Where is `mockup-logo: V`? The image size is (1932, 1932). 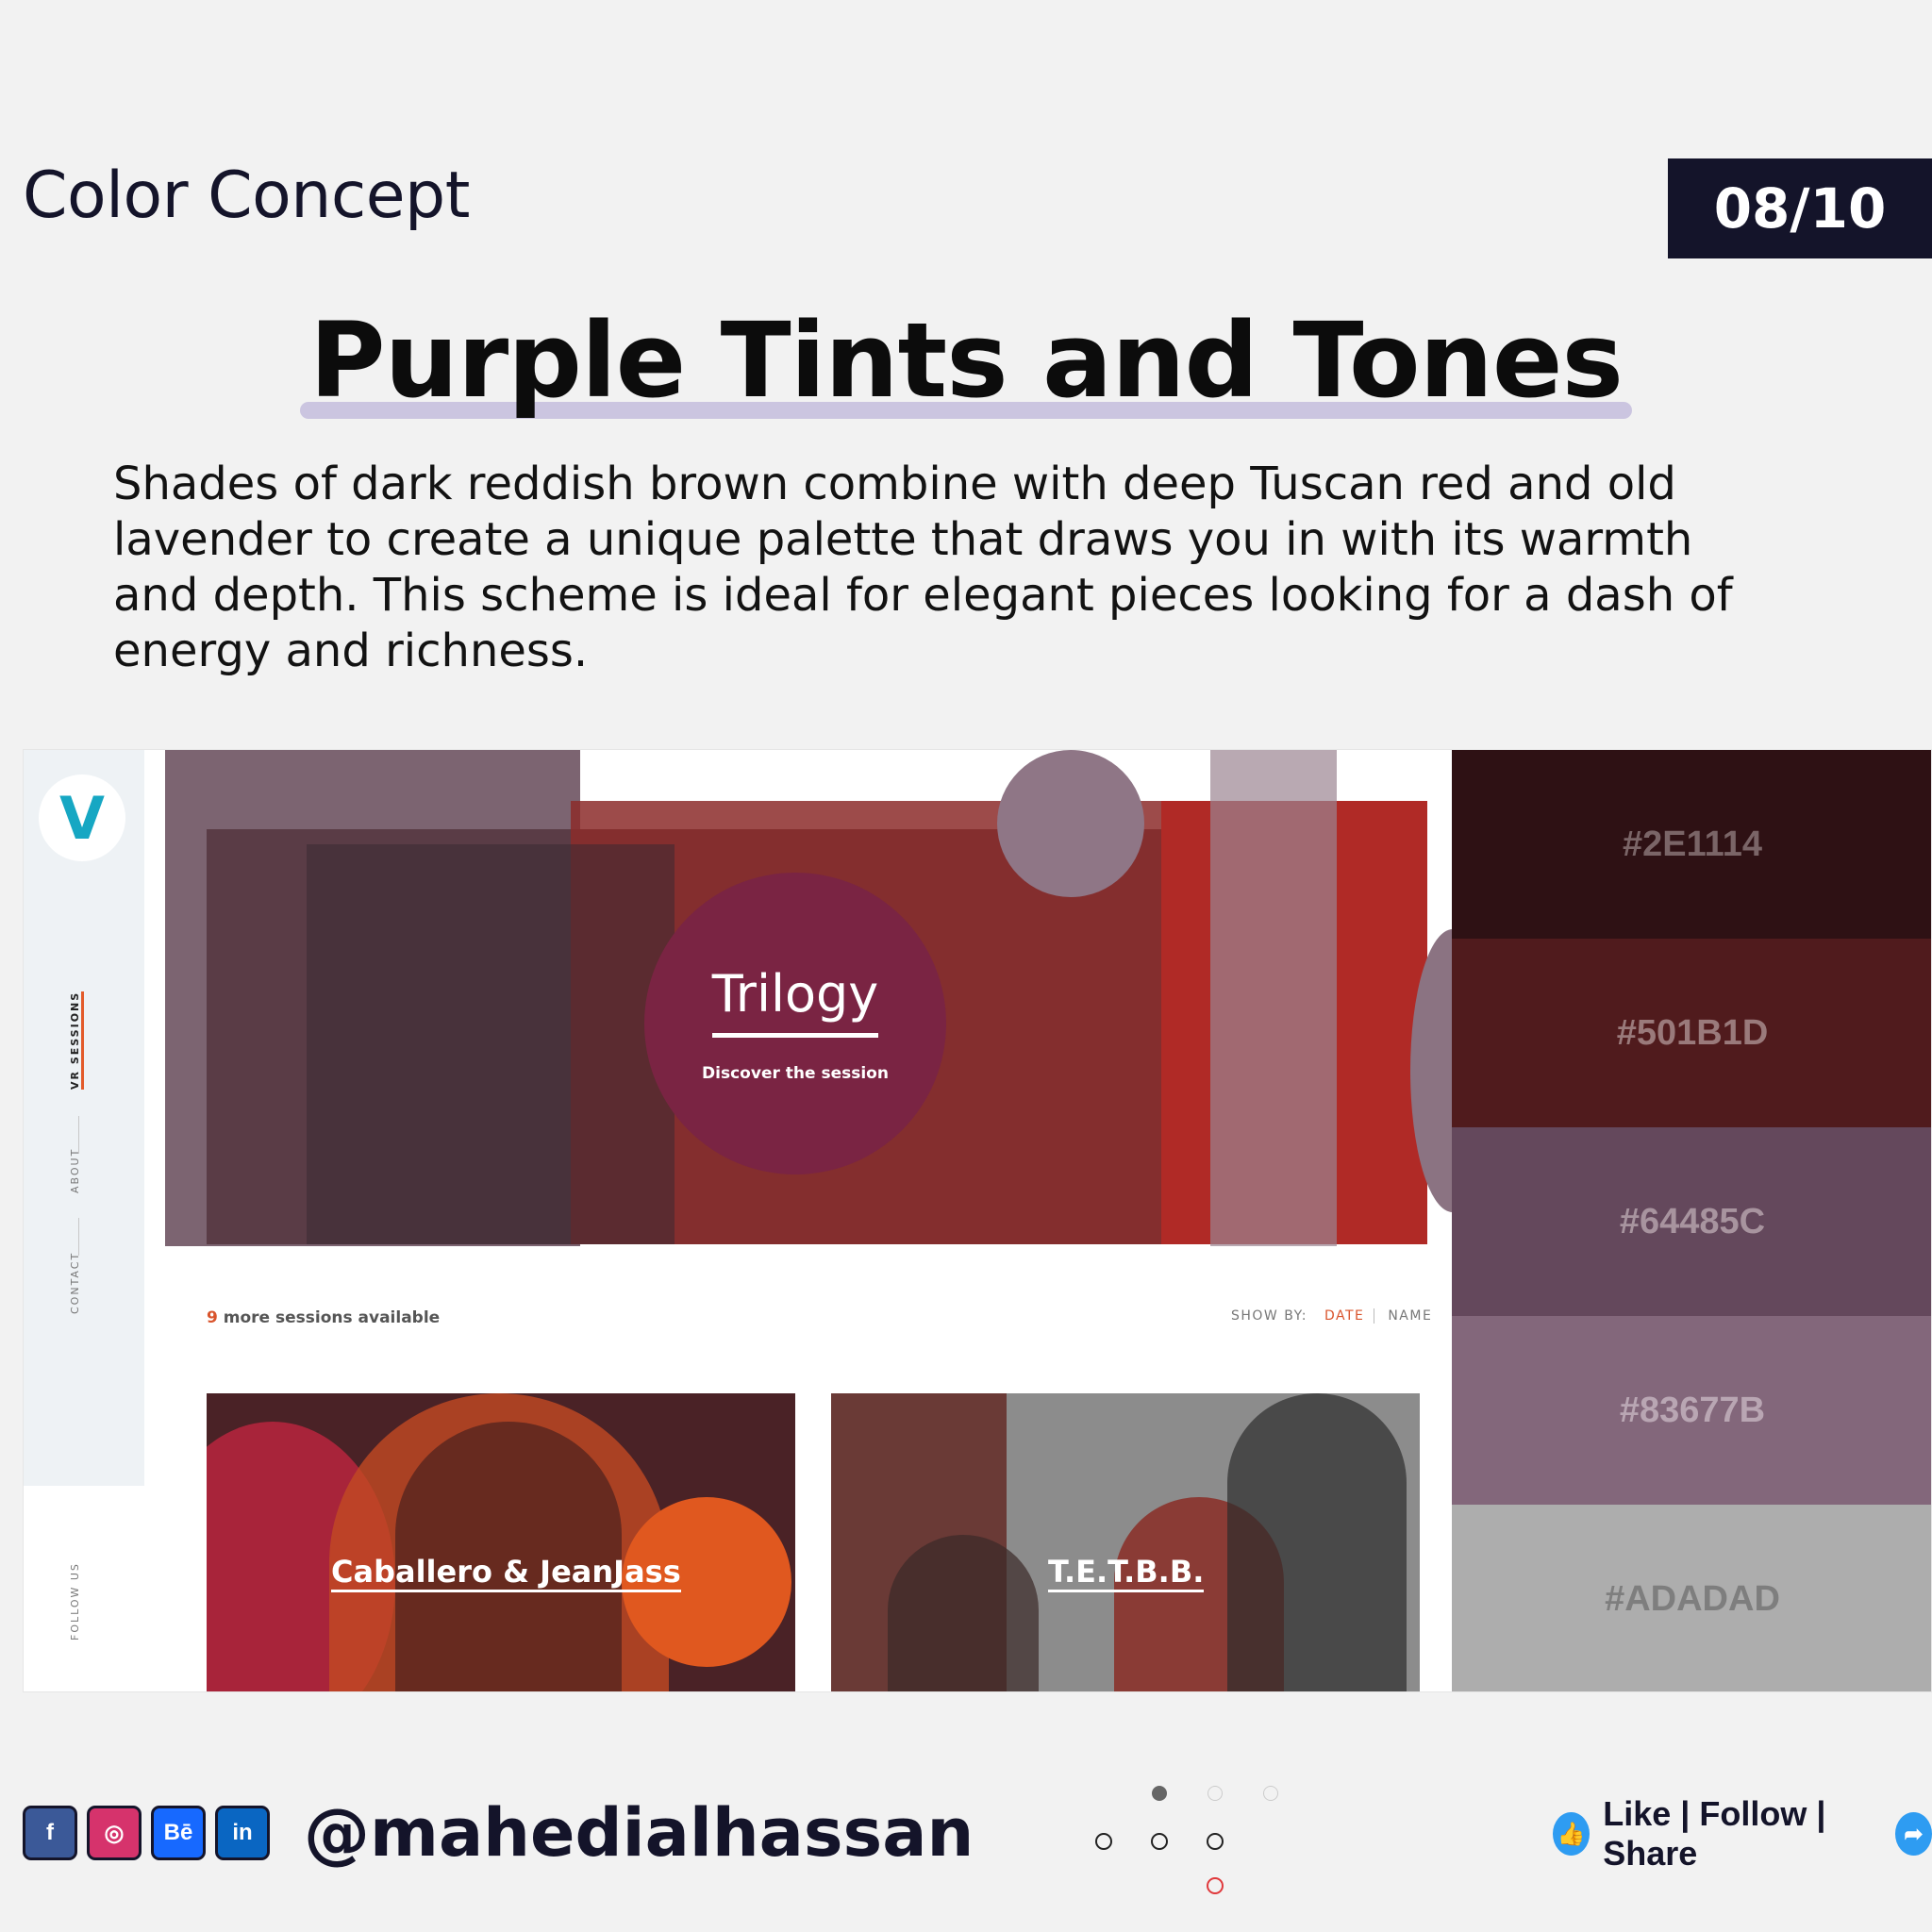 mockup-logo: V is located at coordinates (82, 817).